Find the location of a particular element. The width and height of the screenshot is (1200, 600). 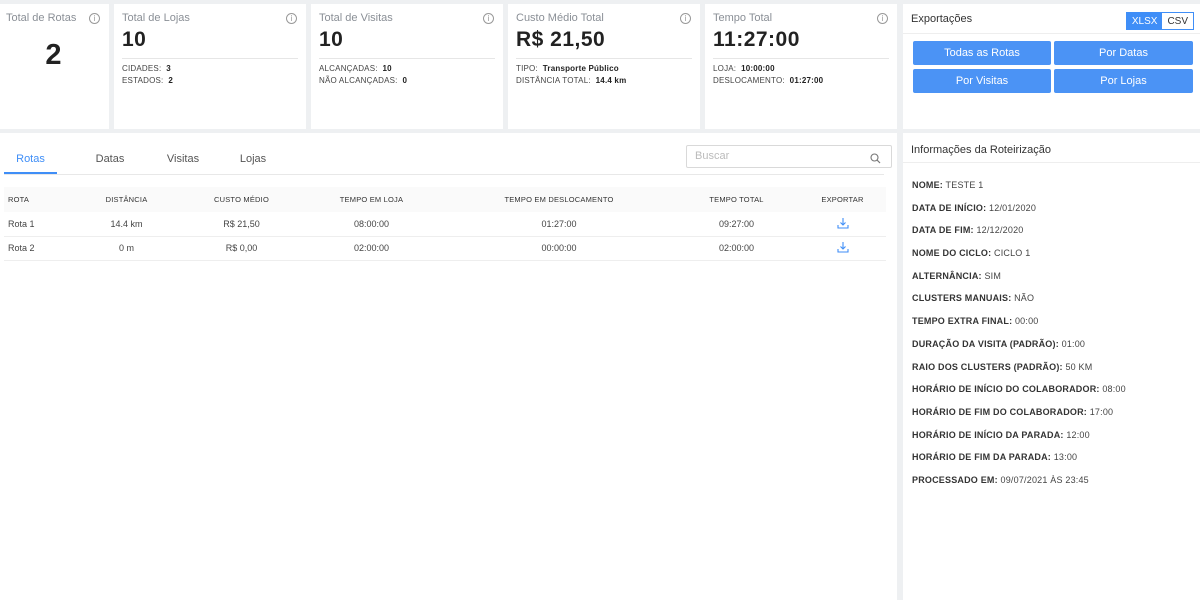

tab-visitas: Visitas is located at coordinates (183, 153).